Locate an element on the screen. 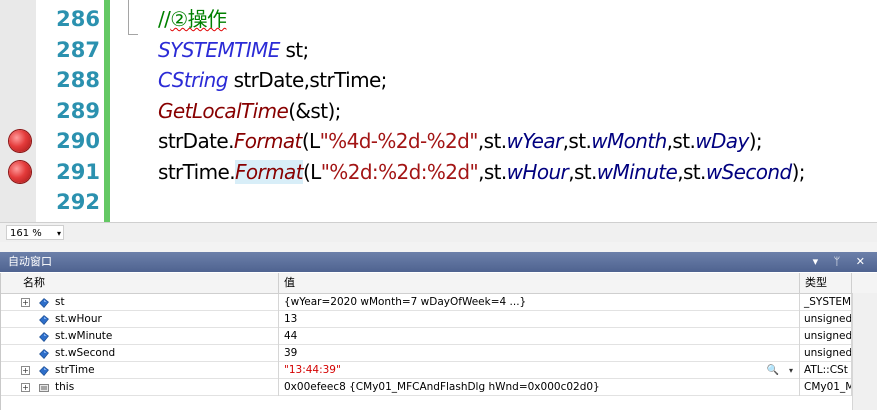 This screenshot has width=877, height=410. type-cell: ATL::CSt is located at coordinates (826, 370).